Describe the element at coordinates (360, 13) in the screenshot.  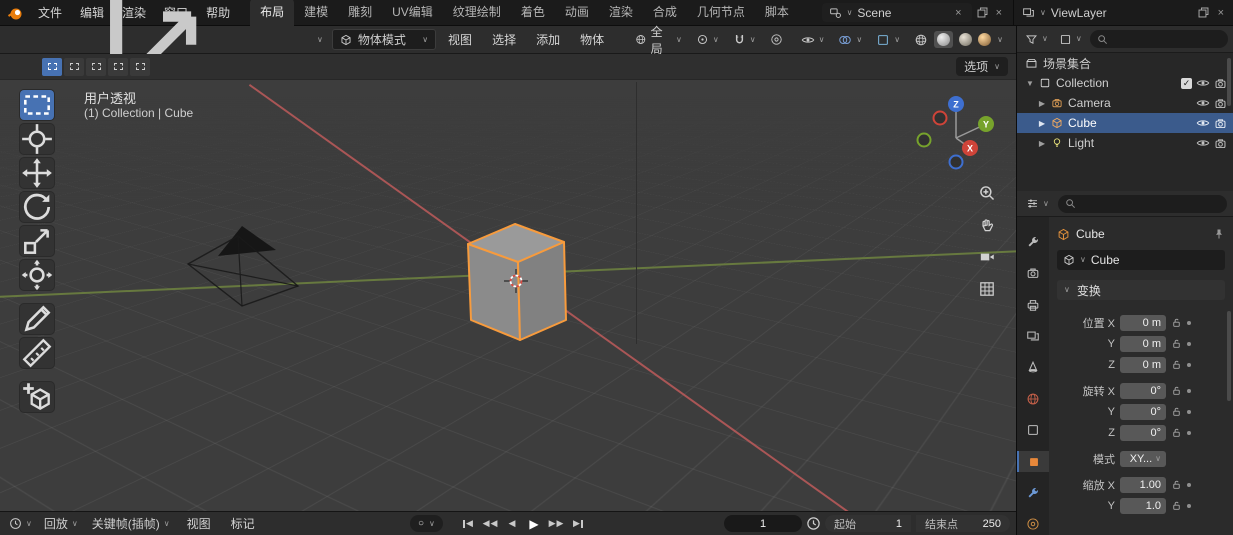
I see `tab-sculpting: 雕刻` at that location.